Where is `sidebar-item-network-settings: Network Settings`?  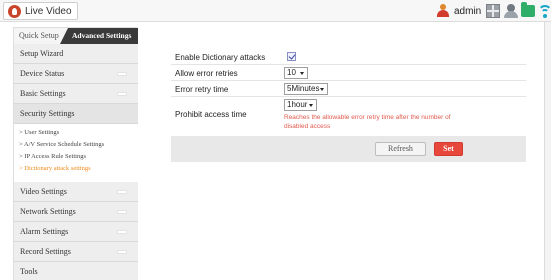 sidebar-item-network-settings: Network Settings is located at coordinates (76, 212).